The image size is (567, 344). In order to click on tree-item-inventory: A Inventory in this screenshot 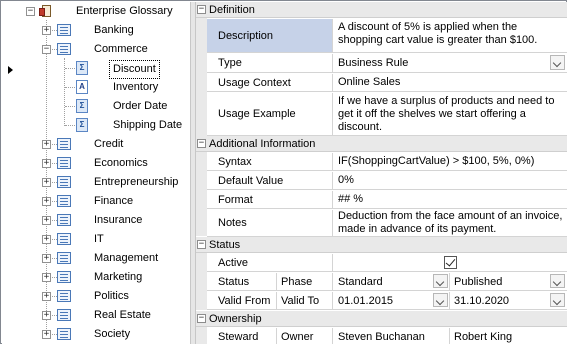, I will do `click(96, 87)`.